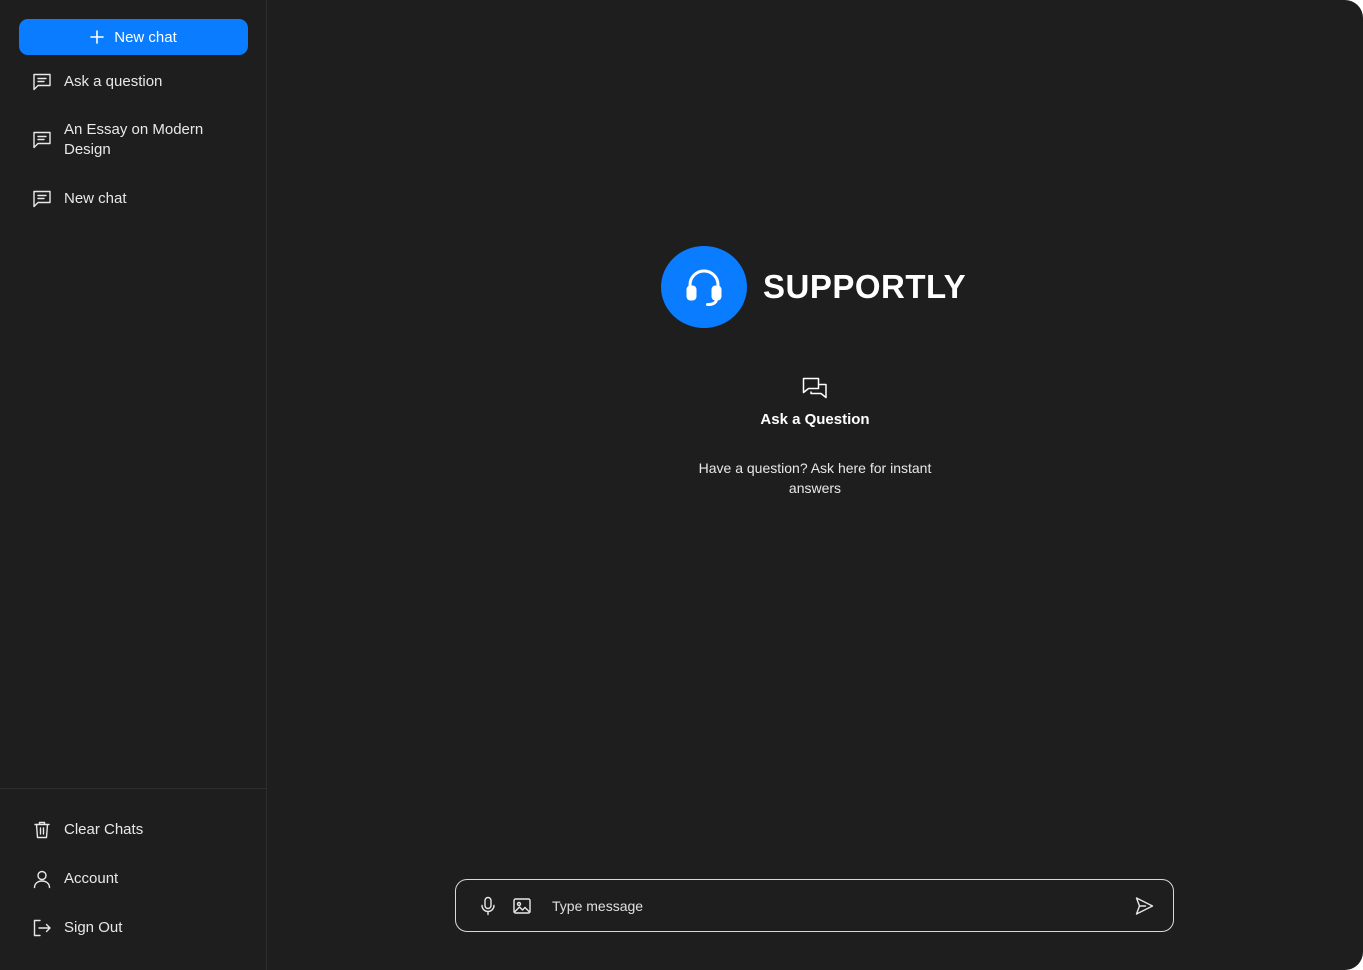  I want to click on sidebar-item-label: An Essay on Modern Design, so click(134, 139).